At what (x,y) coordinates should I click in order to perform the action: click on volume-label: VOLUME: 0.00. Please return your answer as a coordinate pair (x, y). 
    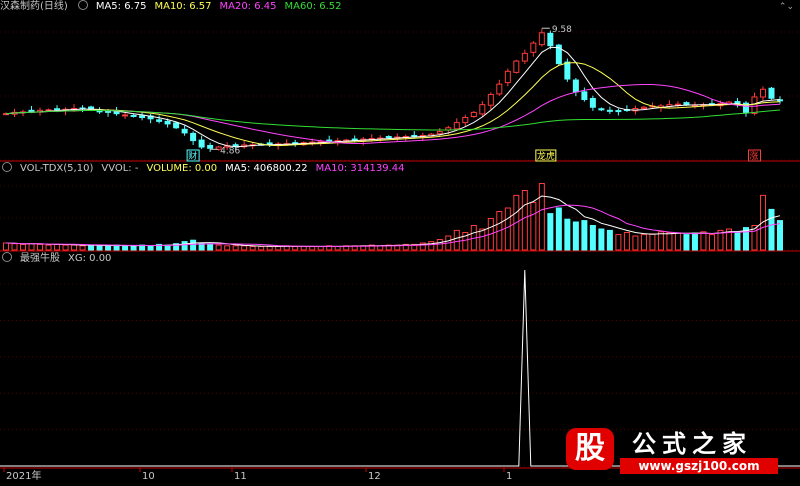
    Looking at the image, I should click on (182, 168).